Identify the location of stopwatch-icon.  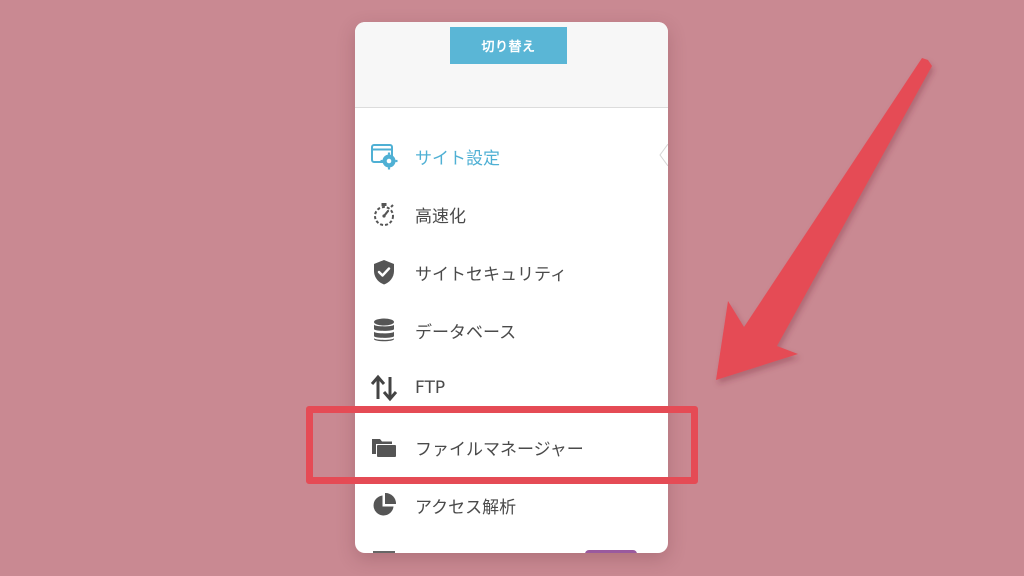
(384, 214).